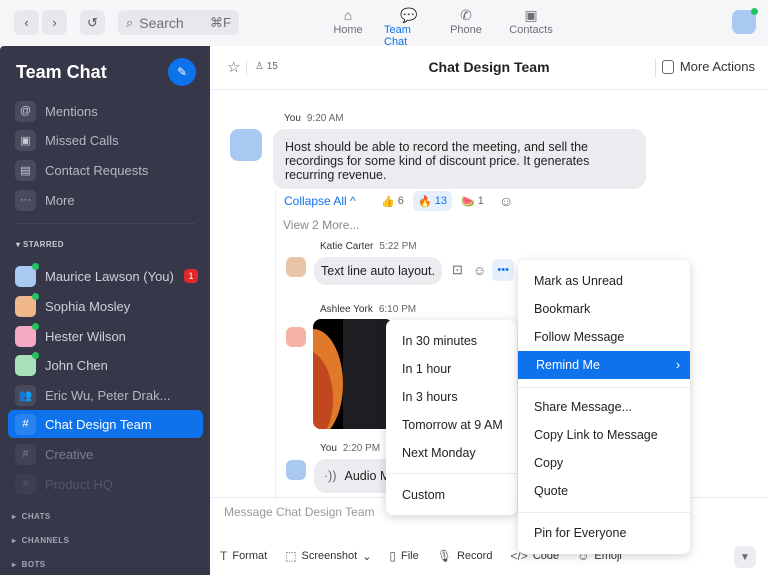 The height and width of the screenshot is (575, 768). I want to click on ellipsis-icon: •••, so click(503, 270).